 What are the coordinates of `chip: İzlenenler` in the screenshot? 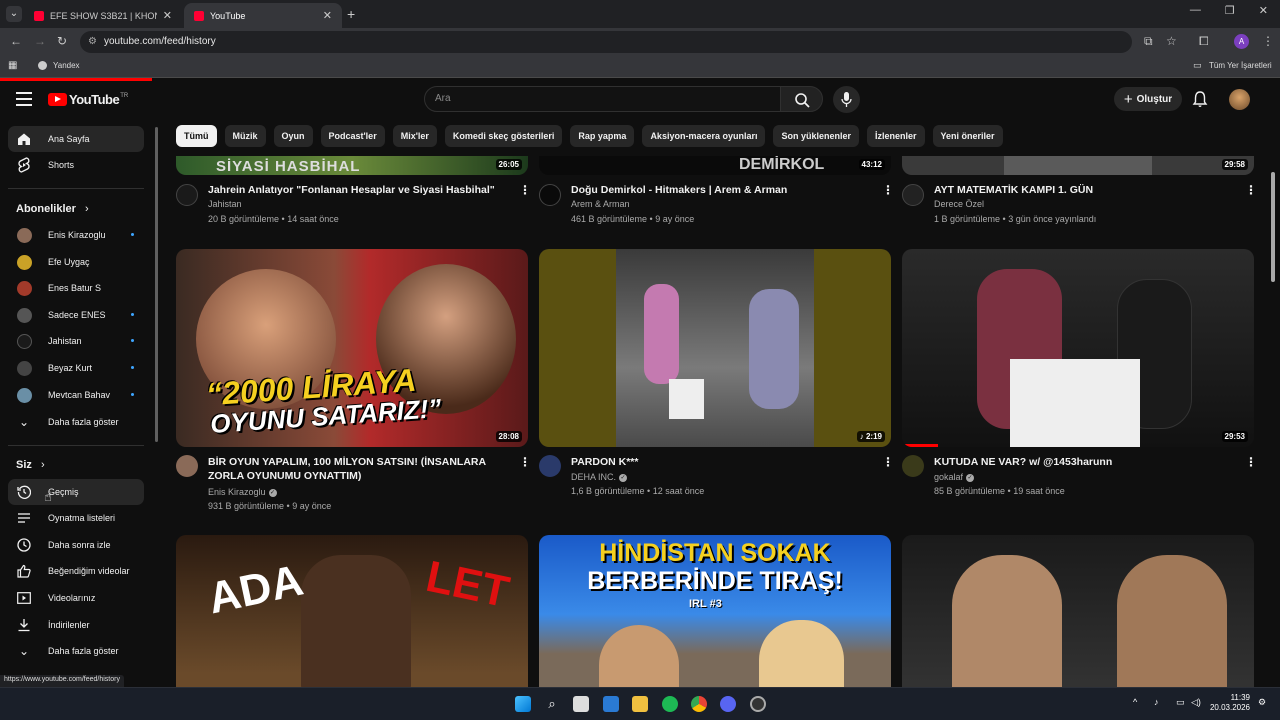 It's located at (896, 136).